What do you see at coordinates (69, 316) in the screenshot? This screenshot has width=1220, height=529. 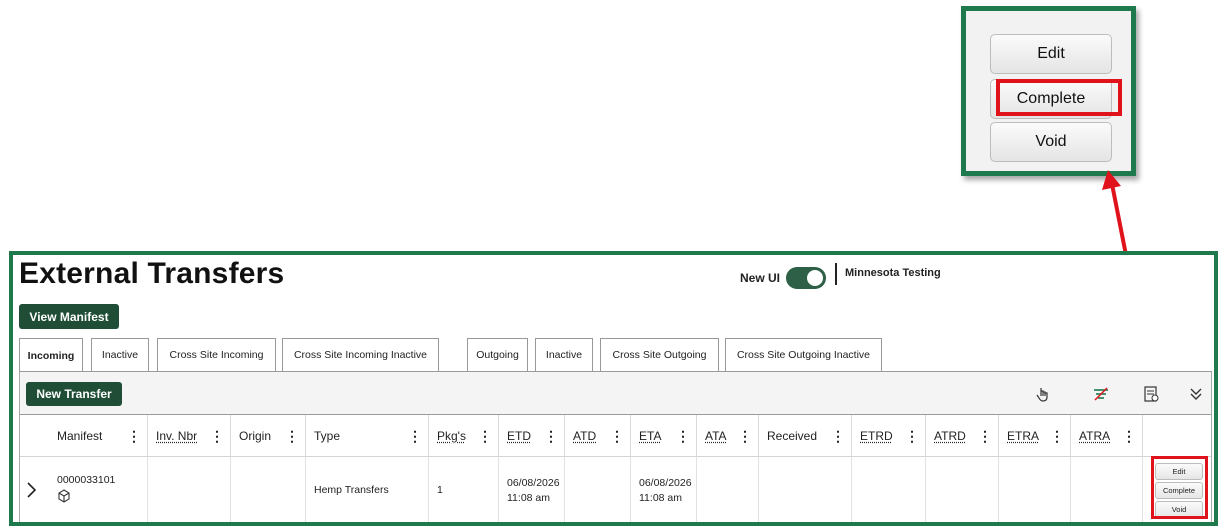 I see `view-manifest-button: View Manifest` at bounding box center [69, 316].